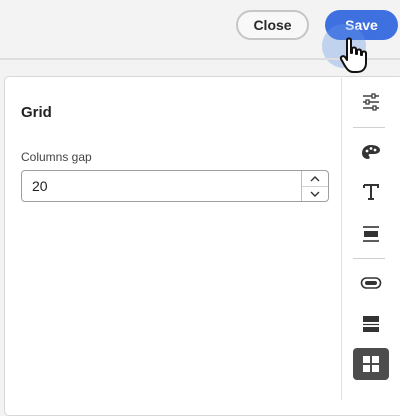 Image resolution: width=400 pixels, height=416 pixels. What do you see at coordinates (353, 55) in the screenshot?
I see `hand-cursor-icon` at bounding box center [353, 55].